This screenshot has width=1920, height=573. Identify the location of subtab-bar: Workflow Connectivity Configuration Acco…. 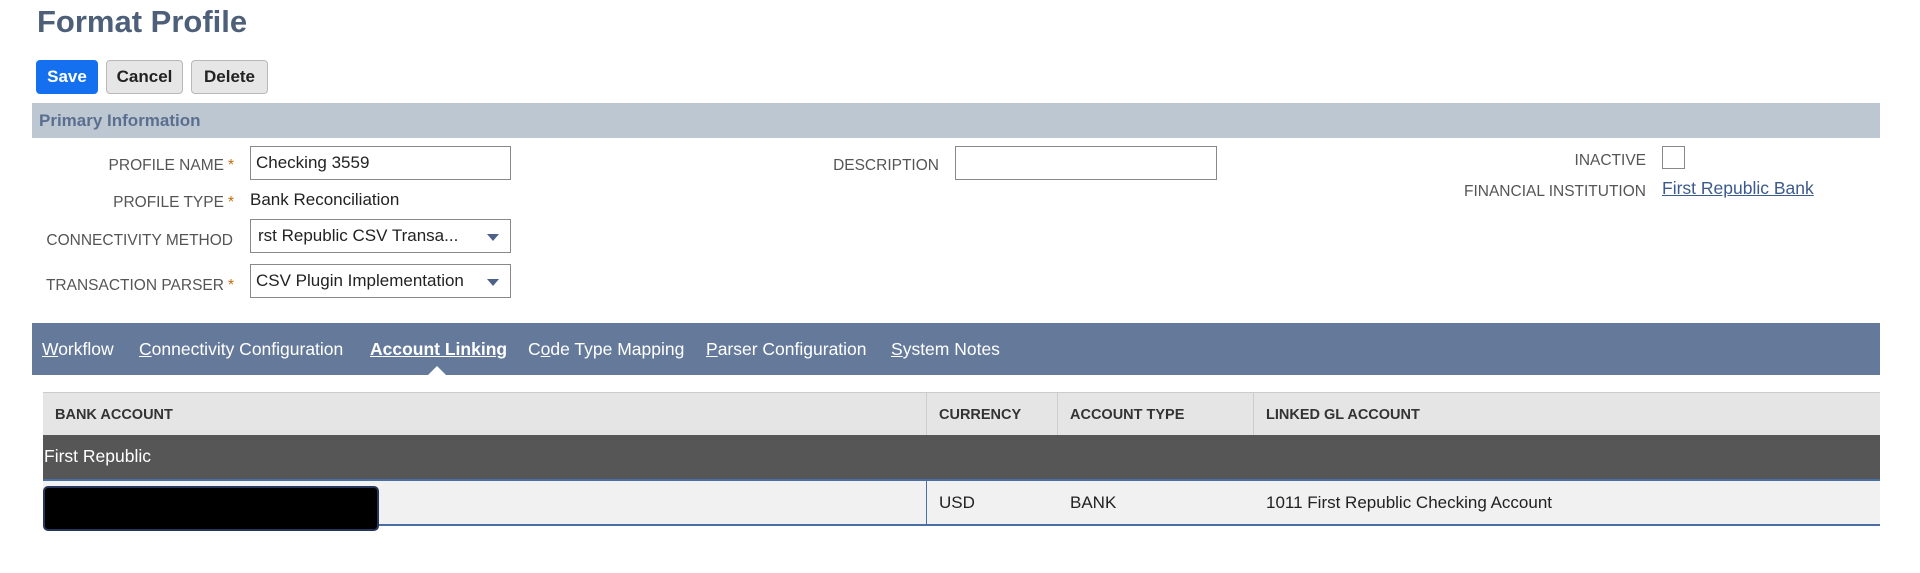
(956, 349).